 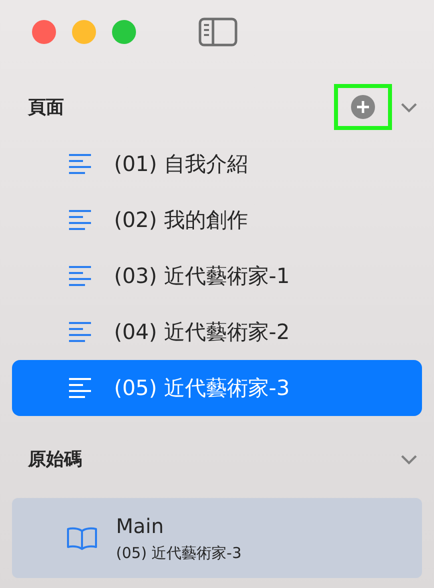 I want to click on page-item: (03) 近代藝術家-1, so click(x=217, y=276).